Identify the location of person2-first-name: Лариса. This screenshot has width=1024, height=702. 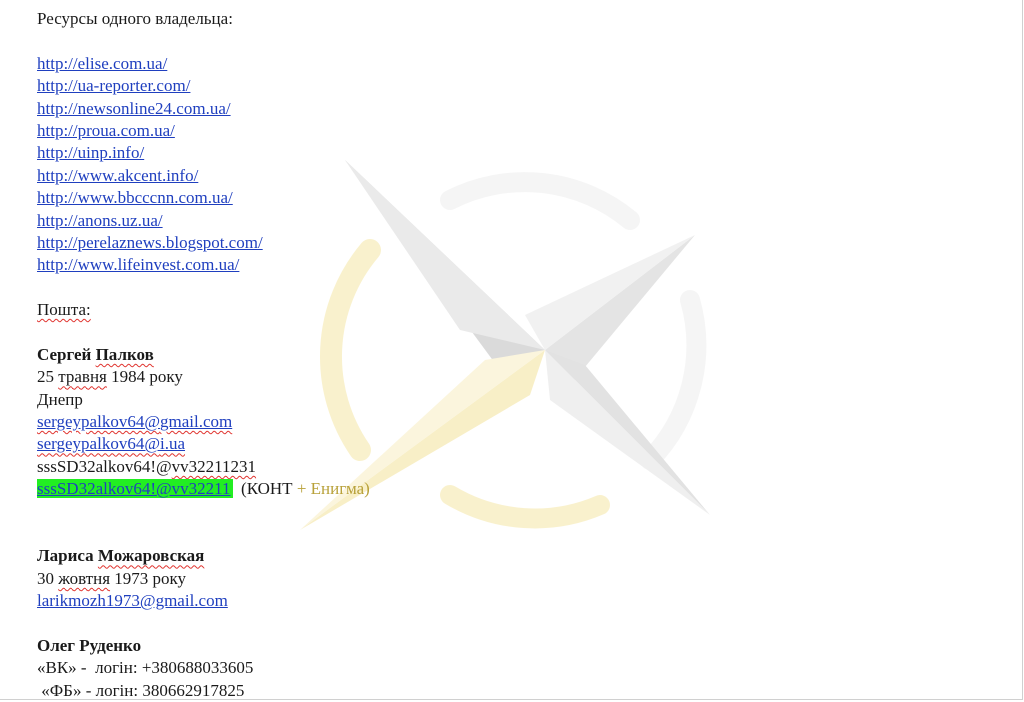
(65, 556).